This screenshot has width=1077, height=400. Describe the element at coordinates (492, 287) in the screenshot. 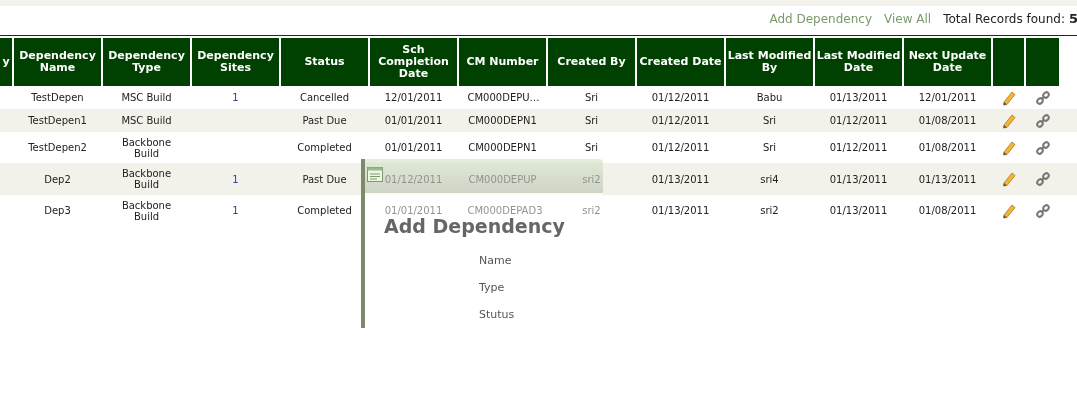

I see `field-label: Type` at that location.